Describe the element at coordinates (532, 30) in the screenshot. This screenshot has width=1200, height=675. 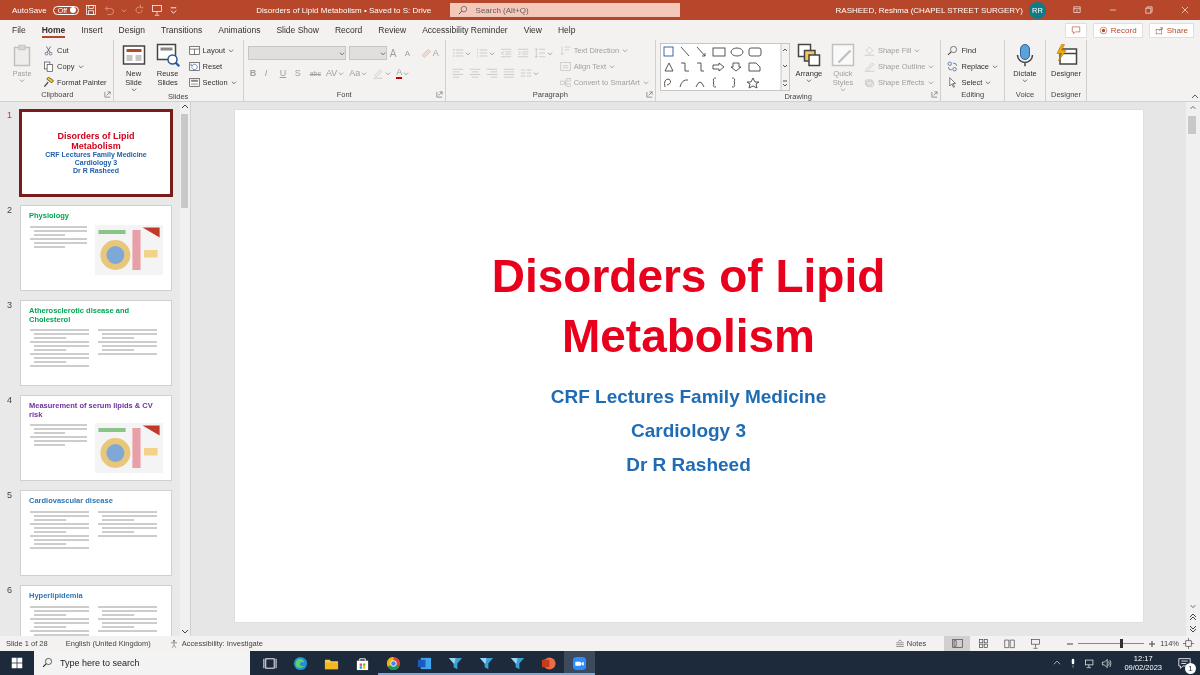
I see `menu-tab: View` at that location.